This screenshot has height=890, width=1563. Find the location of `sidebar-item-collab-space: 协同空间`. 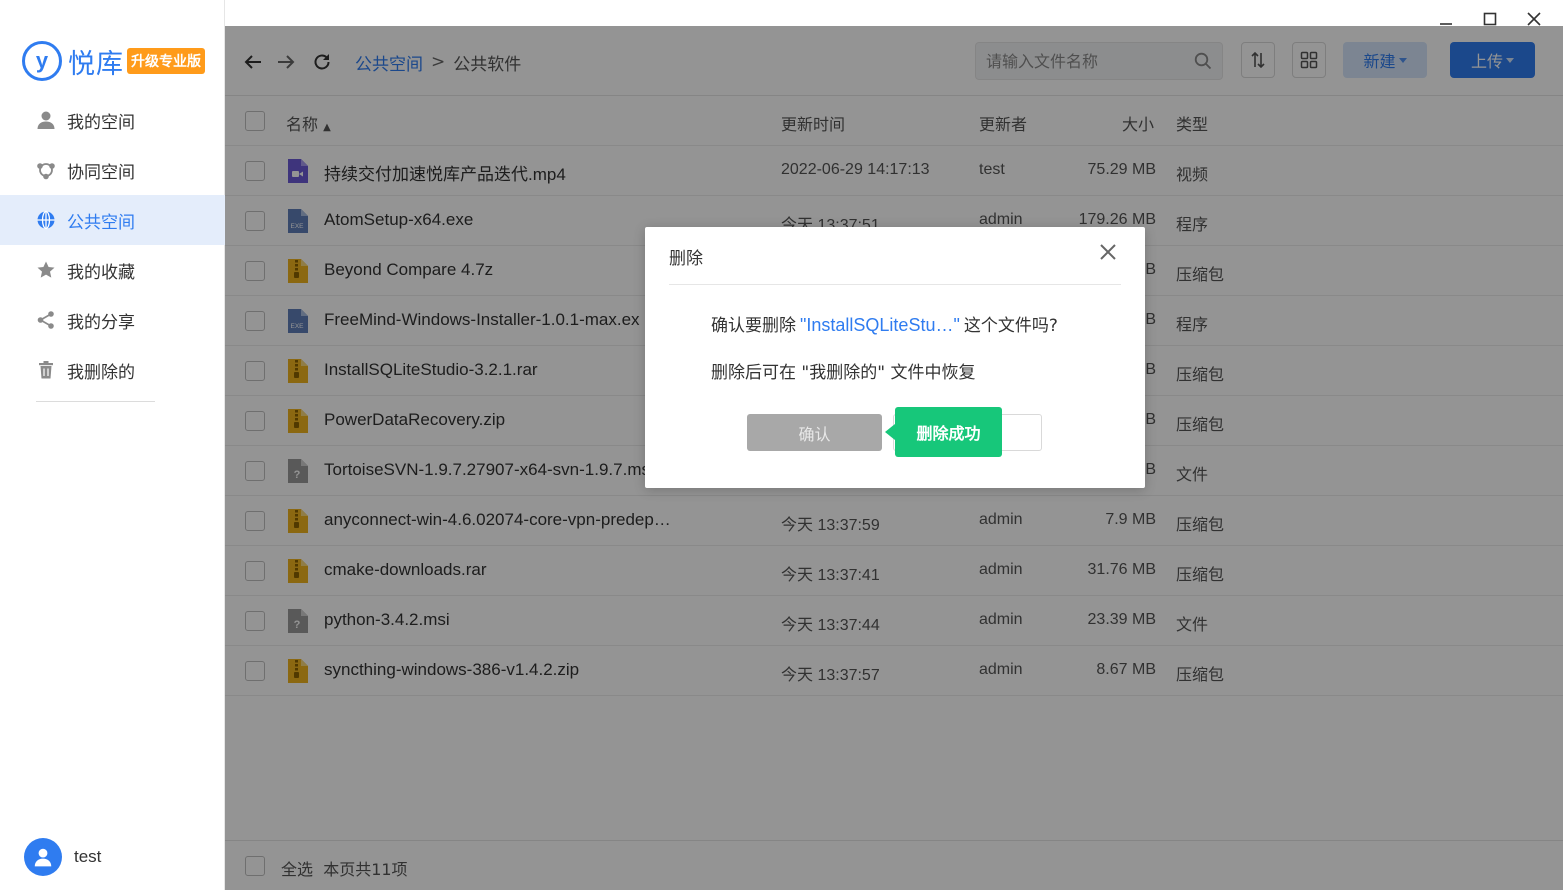

sidebar-item-collab-space: 协同空间 is located at coordinates (112, 170).